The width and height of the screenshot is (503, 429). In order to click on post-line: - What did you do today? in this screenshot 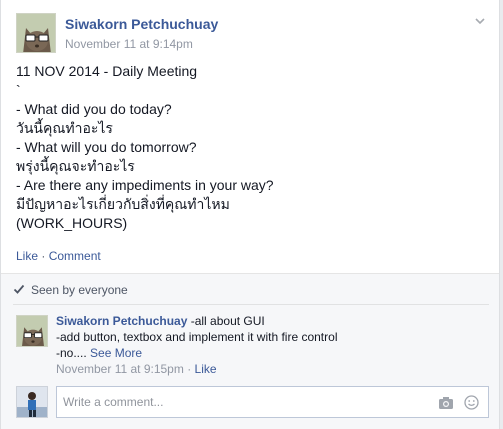, I will do `click(94, 109)`.